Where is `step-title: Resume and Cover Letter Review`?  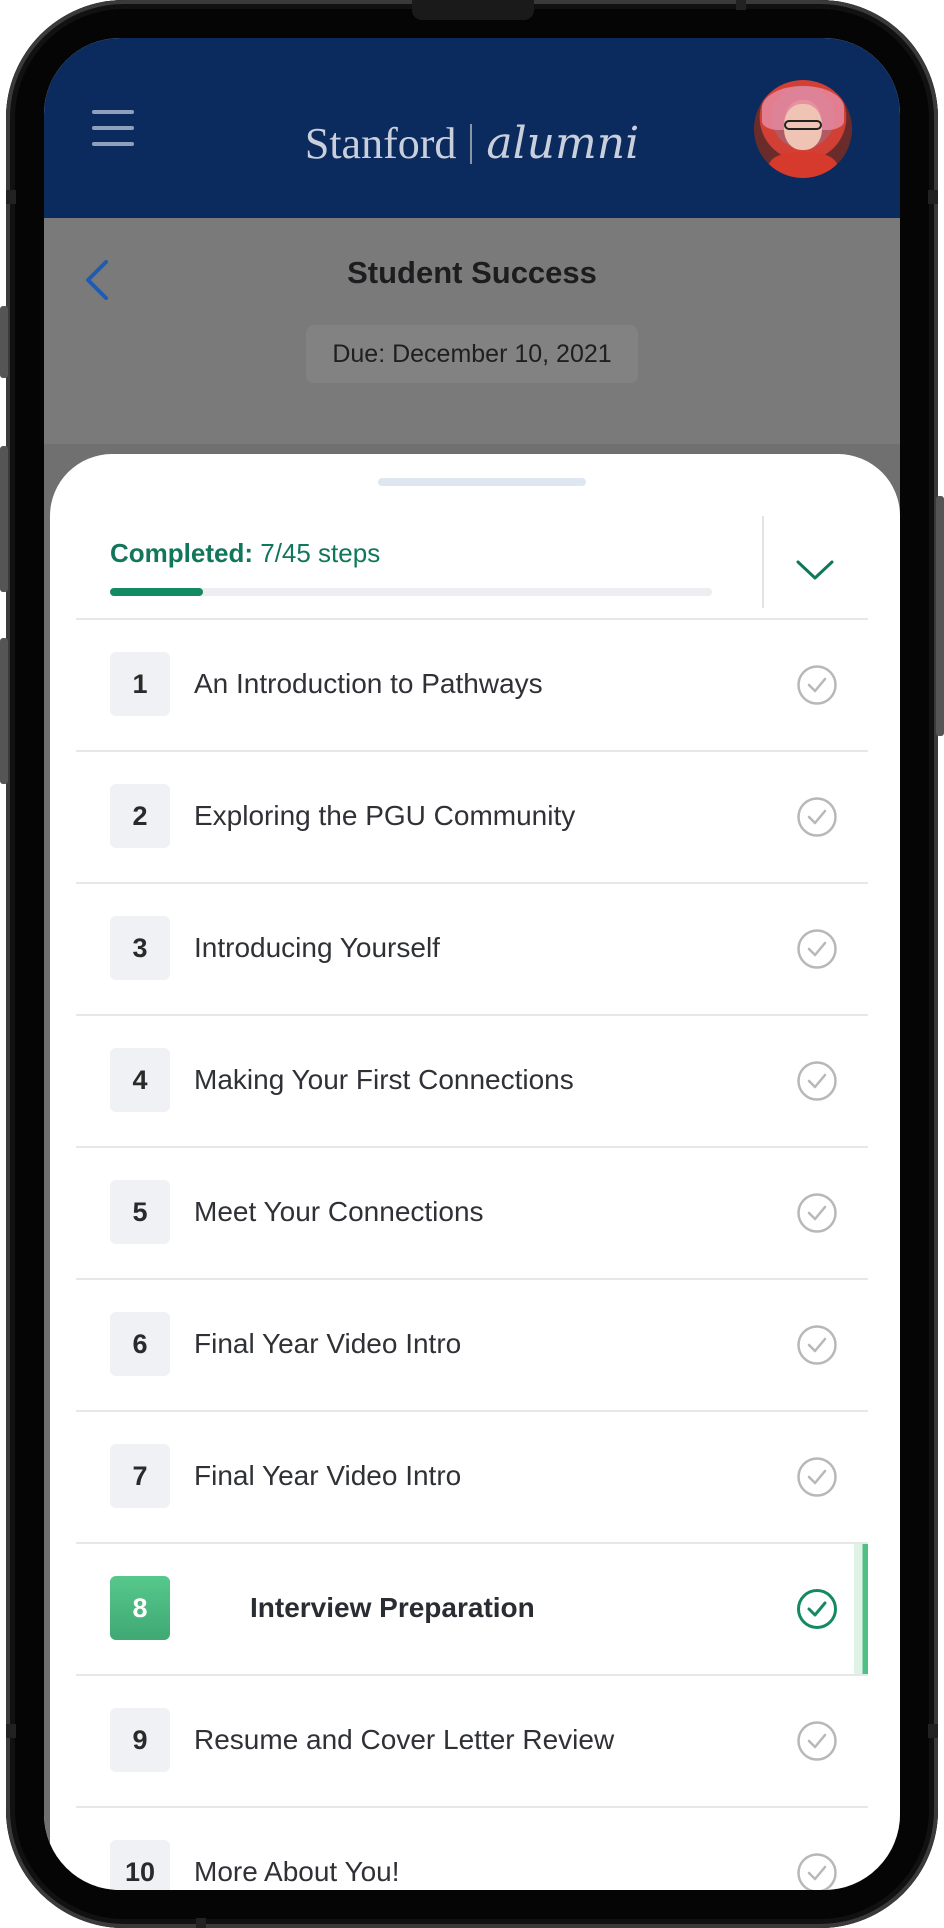 step-title: Resume and Cover Letter Review is located at coordinates (404, 1739).